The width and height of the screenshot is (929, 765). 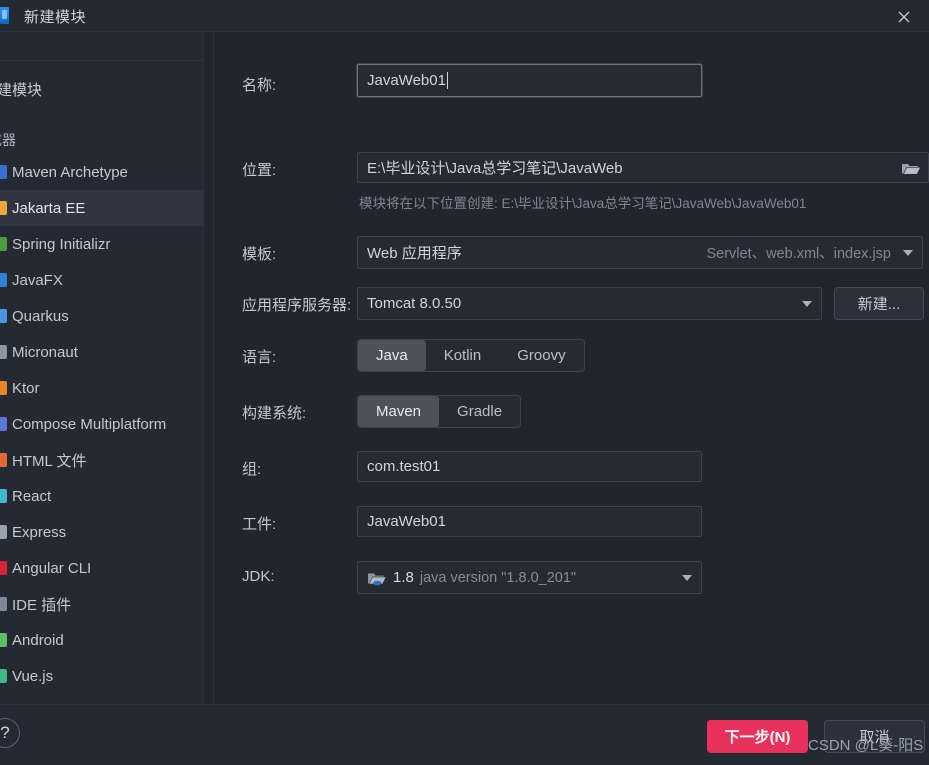 What do you see at coordinates (37, 280) in the screenshot?
I see `sidebar-item-label: JavaFX` at bounding box center [37, 280].